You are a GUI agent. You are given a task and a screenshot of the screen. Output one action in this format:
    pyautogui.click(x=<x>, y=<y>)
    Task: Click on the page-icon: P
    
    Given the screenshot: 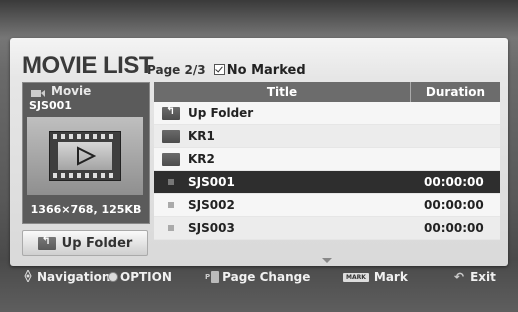 What is the action you would take?
    pyautogui.click(x=212, y=277)
    